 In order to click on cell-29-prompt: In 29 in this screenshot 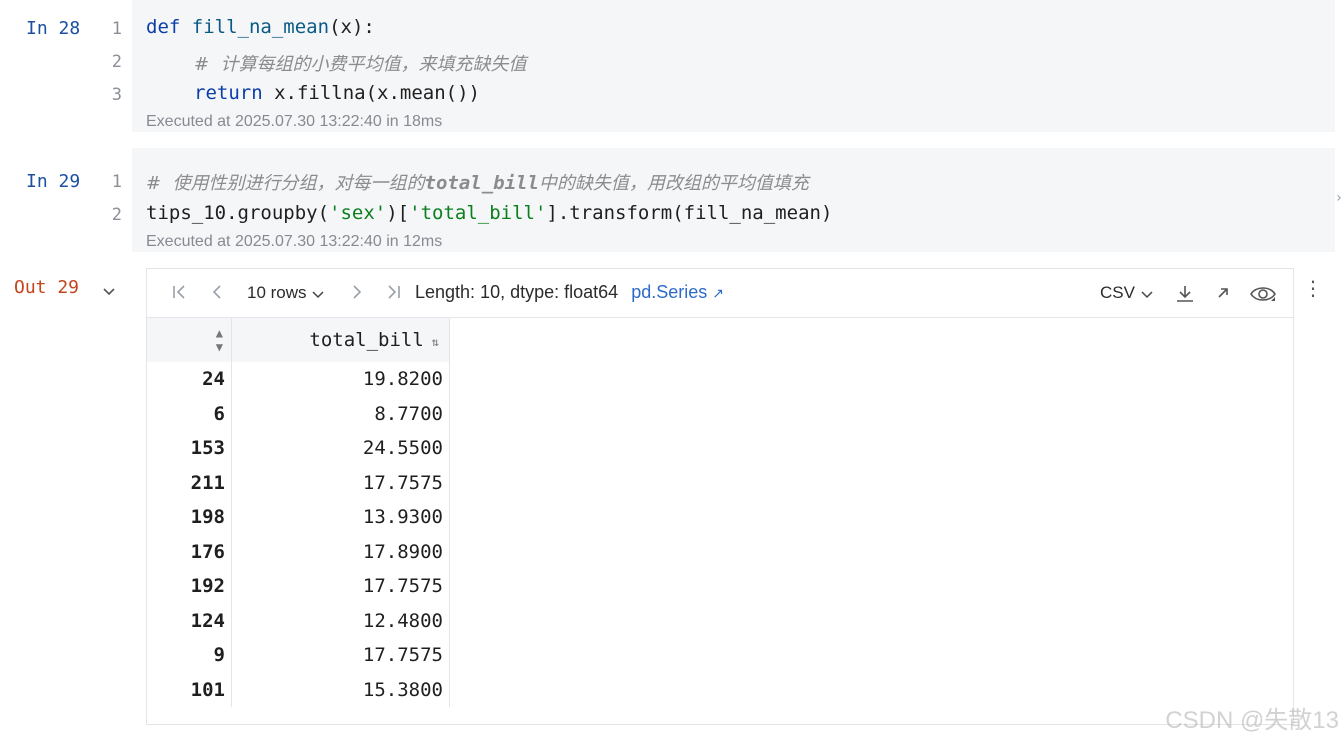, I will do `click(53, 181)`.